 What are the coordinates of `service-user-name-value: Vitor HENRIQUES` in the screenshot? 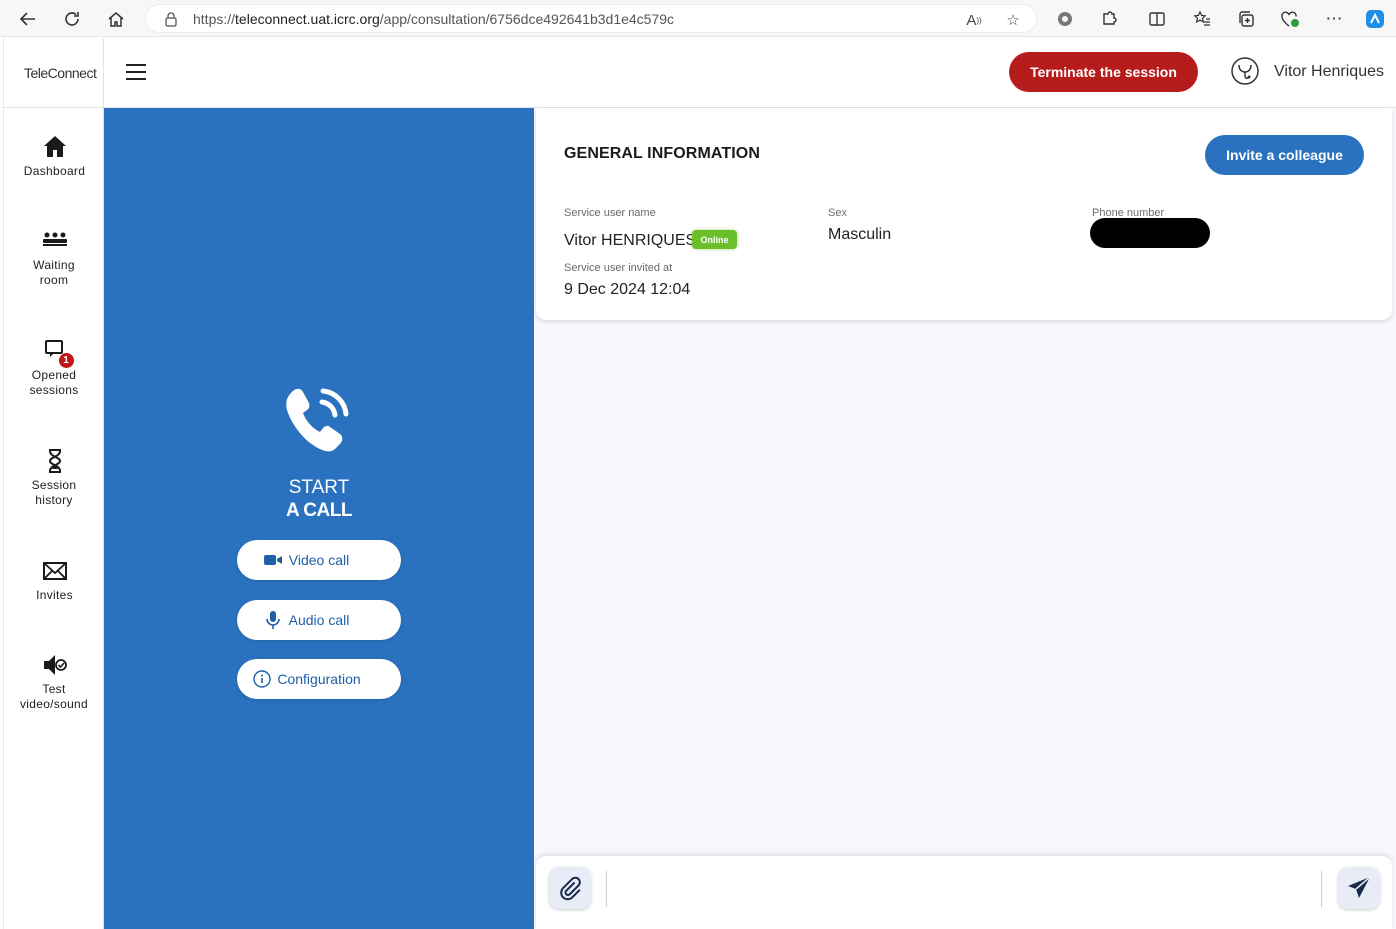 It's located at (630, 240).